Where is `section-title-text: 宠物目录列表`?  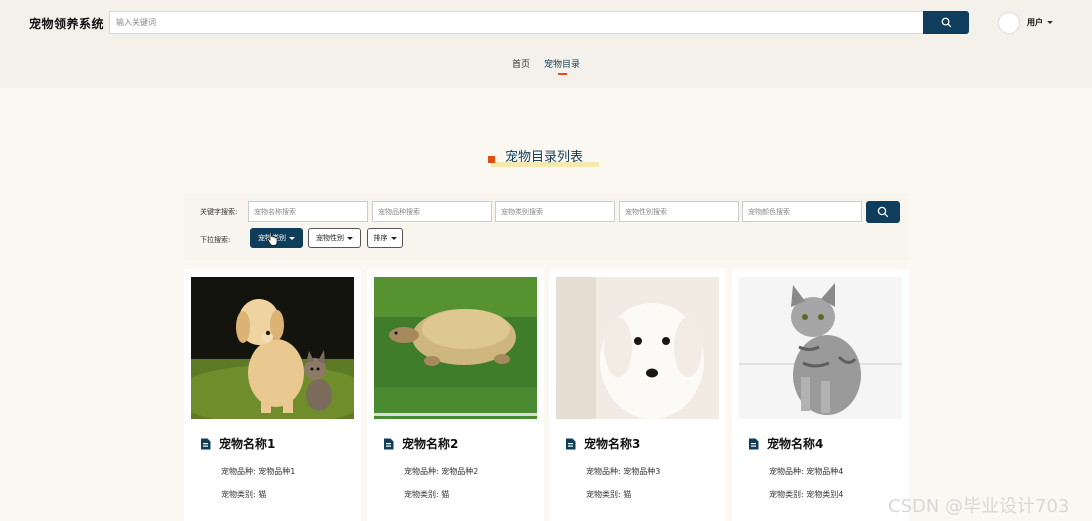
section-title-text: 宠物目录列表 is located at coordinates (544, 157).